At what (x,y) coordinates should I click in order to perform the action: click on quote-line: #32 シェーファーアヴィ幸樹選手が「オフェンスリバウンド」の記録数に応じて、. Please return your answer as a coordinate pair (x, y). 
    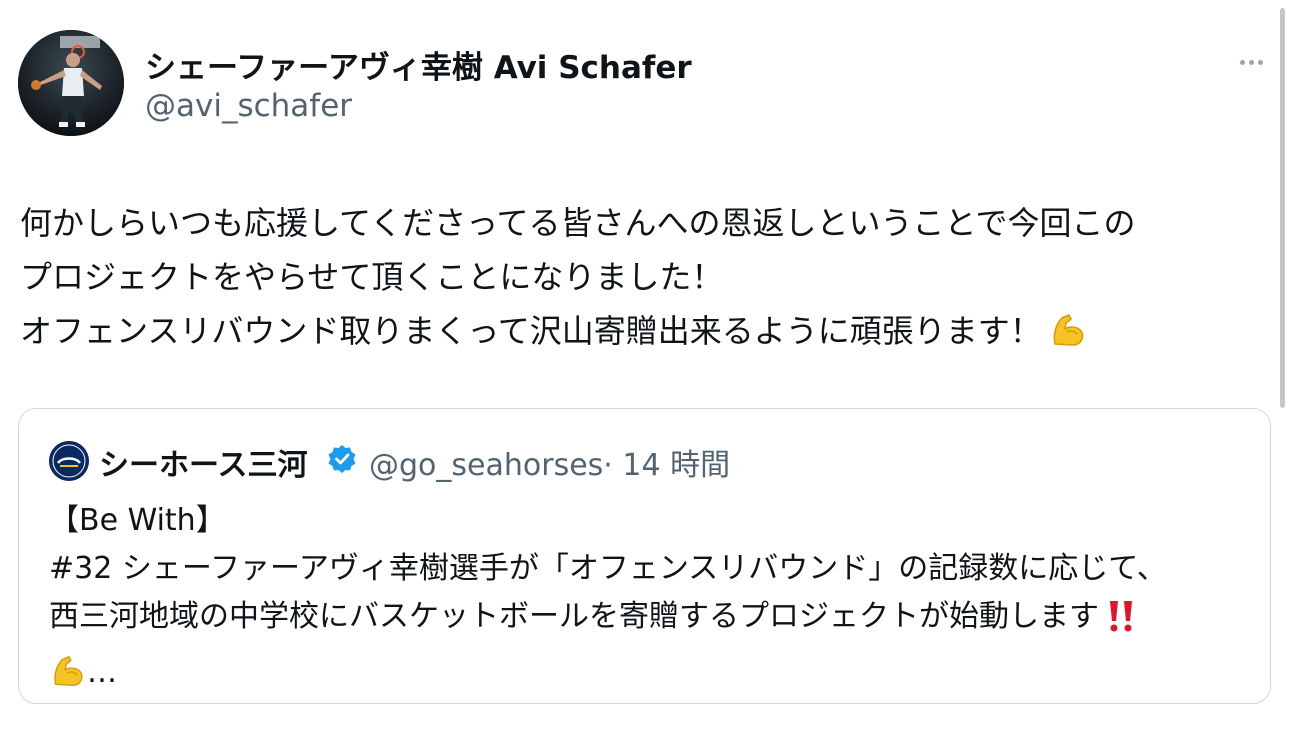
    Looking at the image, I should click on (608, 568).